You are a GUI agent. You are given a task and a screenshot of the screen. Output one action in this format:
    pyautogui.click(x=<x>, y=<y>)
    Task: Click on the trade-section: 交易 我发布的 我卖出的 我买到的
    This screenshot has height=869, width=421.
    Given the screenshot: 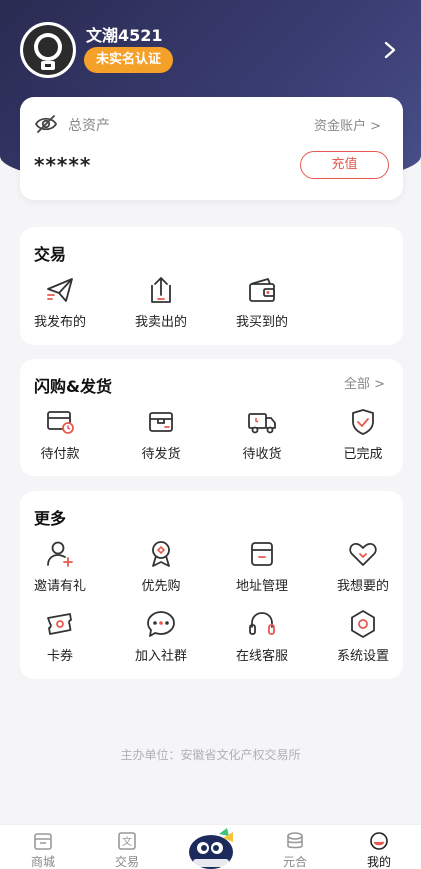 What is the action you would take?
    pyautogui.click(x=211, y=286)
    